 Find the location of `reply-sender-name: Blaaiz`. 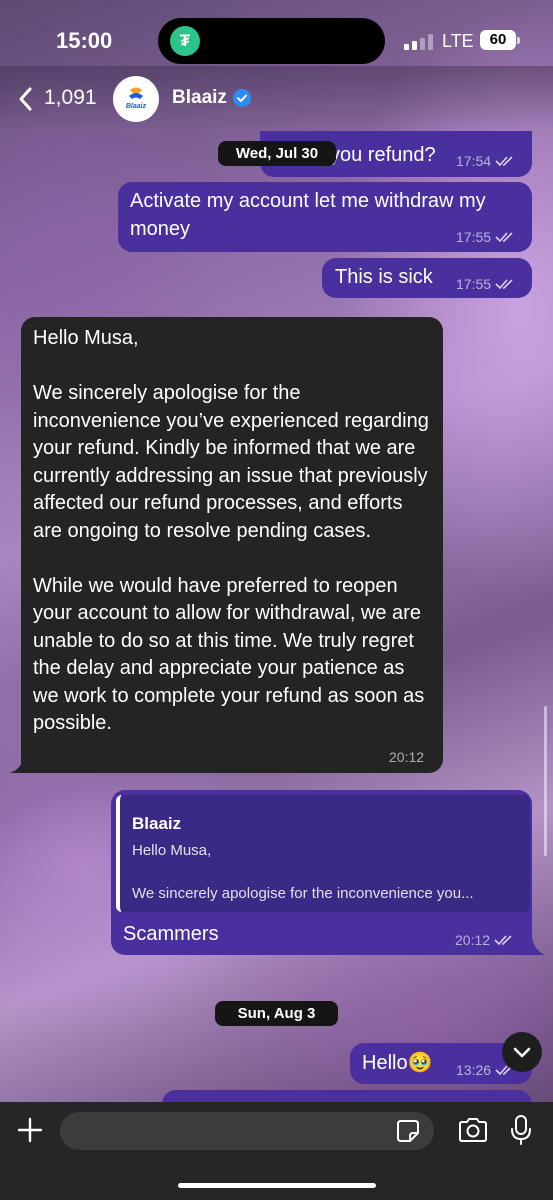

reply-sender-name: Blaaiz is located at coordinates (157, 823).